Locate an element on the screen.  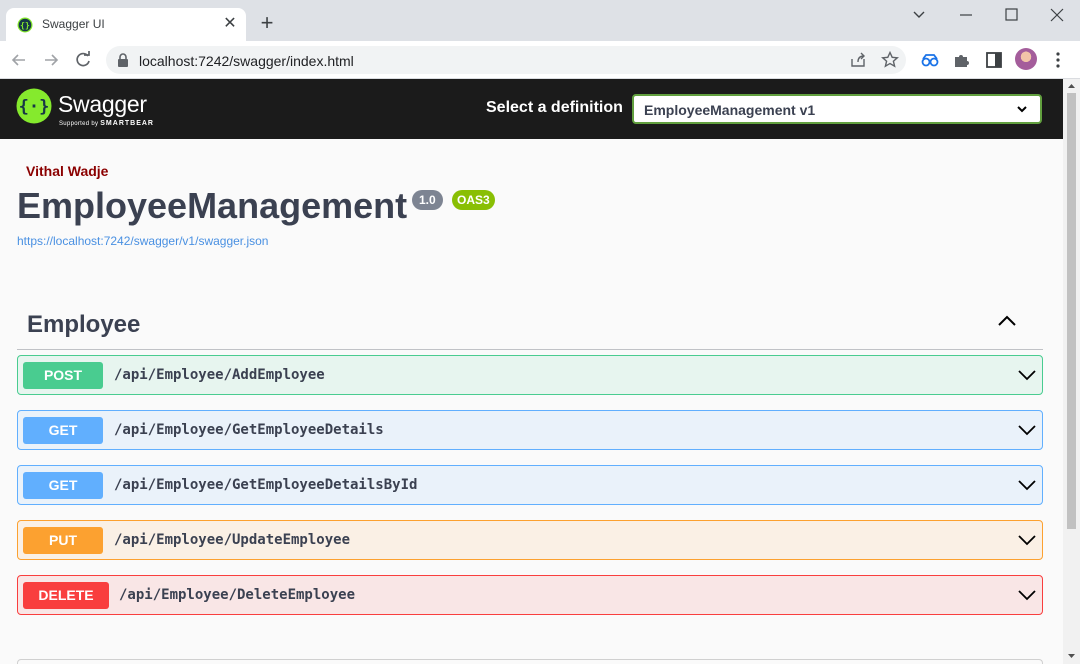
profile-avatar is located at coordinates (1026, 59).